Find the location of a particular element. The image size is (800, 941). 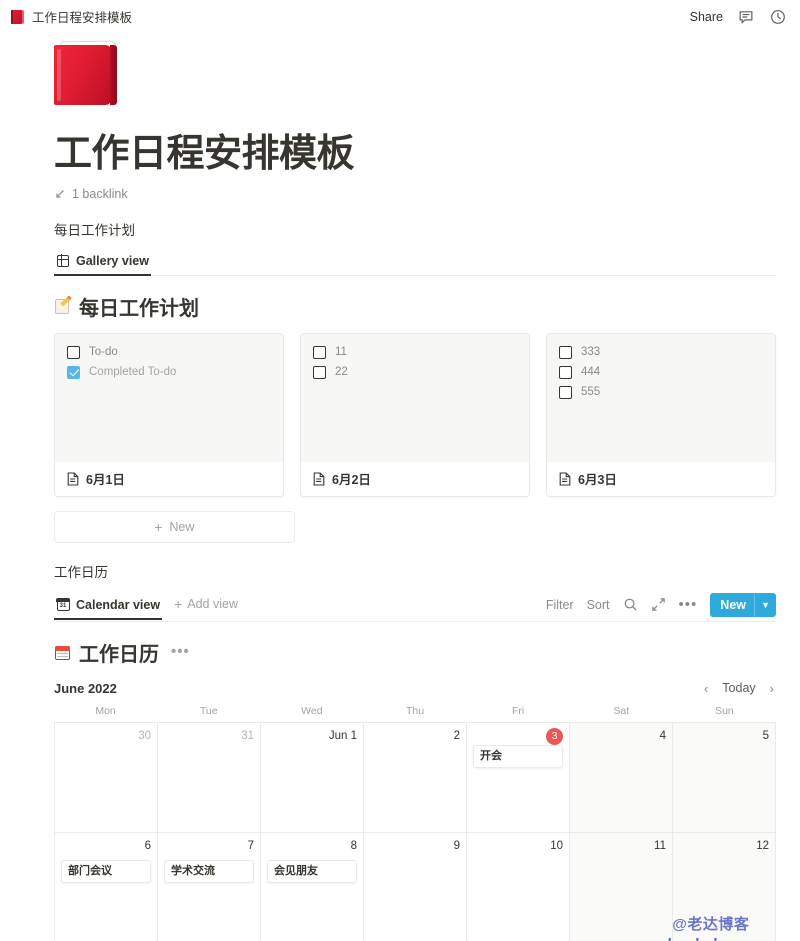

calendar-day-cell: 11 is located at coordinates (621, 886).